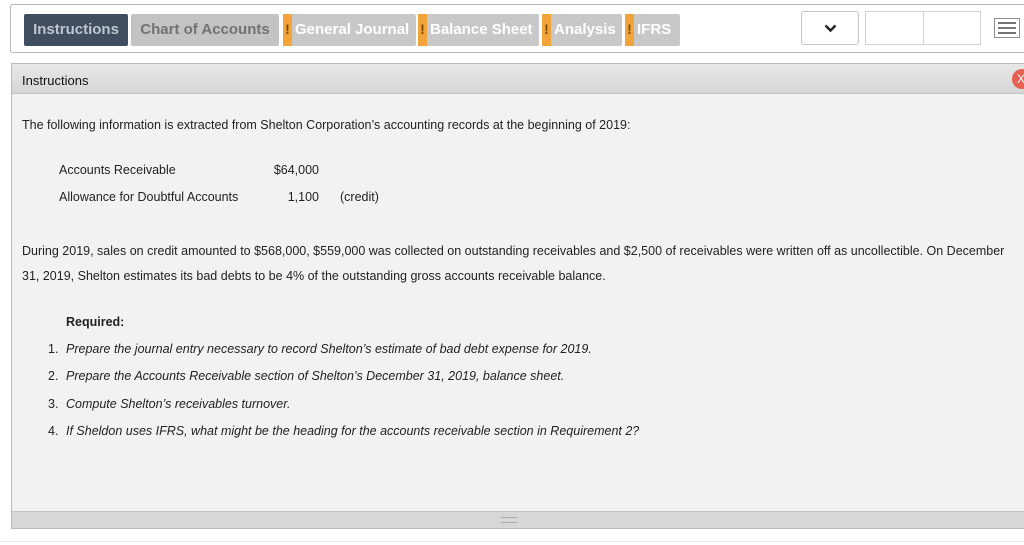  I want to click on account-amount: 1,100, so click(303, 197).